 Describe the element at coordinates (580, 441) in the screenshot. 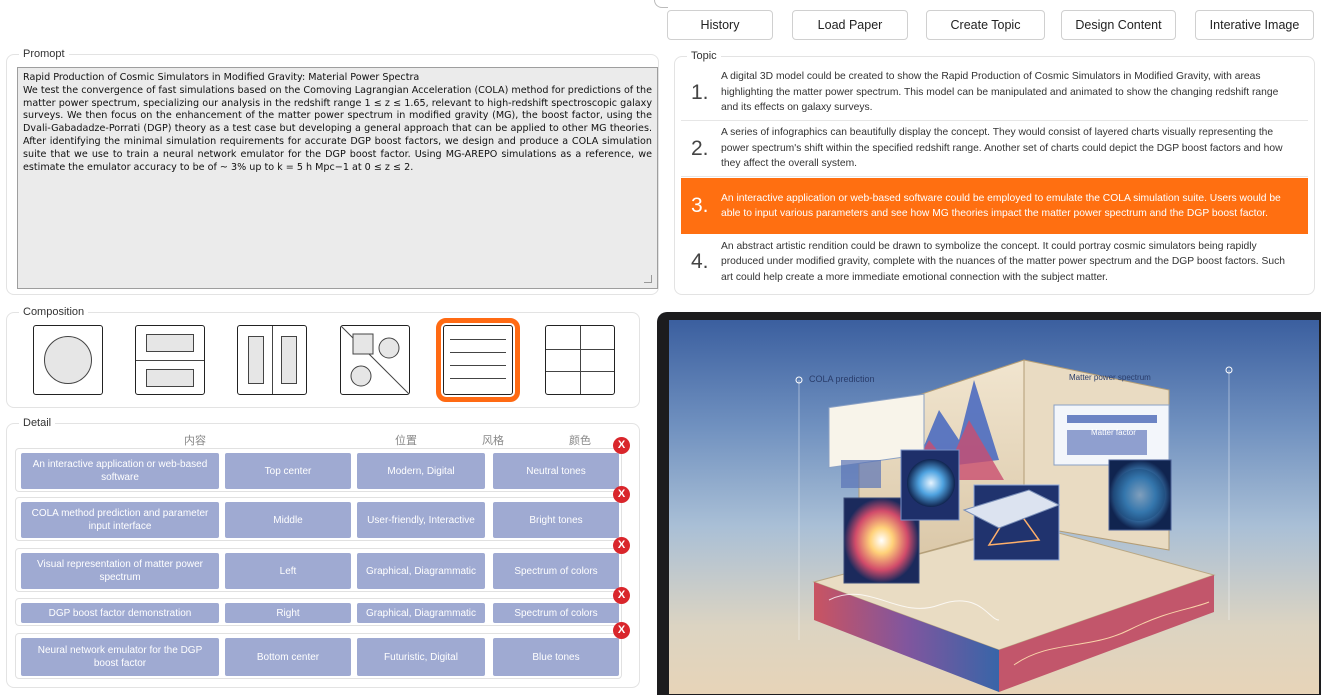

I see `header-color: 颜色` at that location.